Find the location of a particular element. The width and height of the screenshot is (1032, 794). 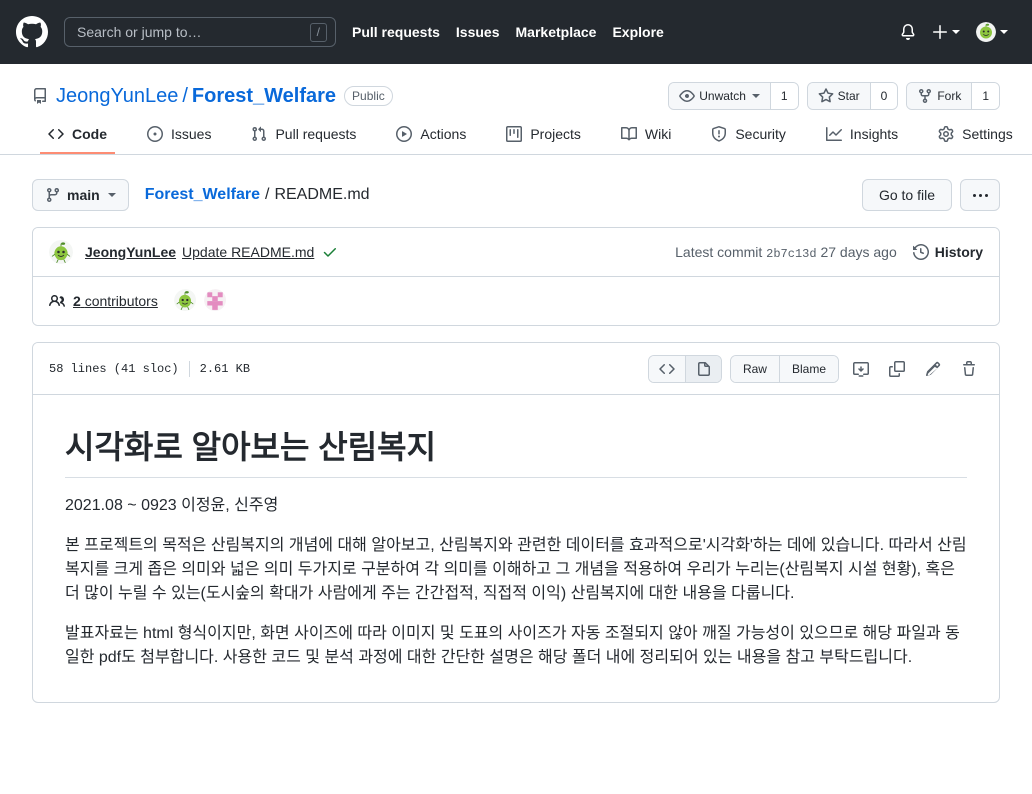

desktop-download-icon is located at coordinates (861, 369).